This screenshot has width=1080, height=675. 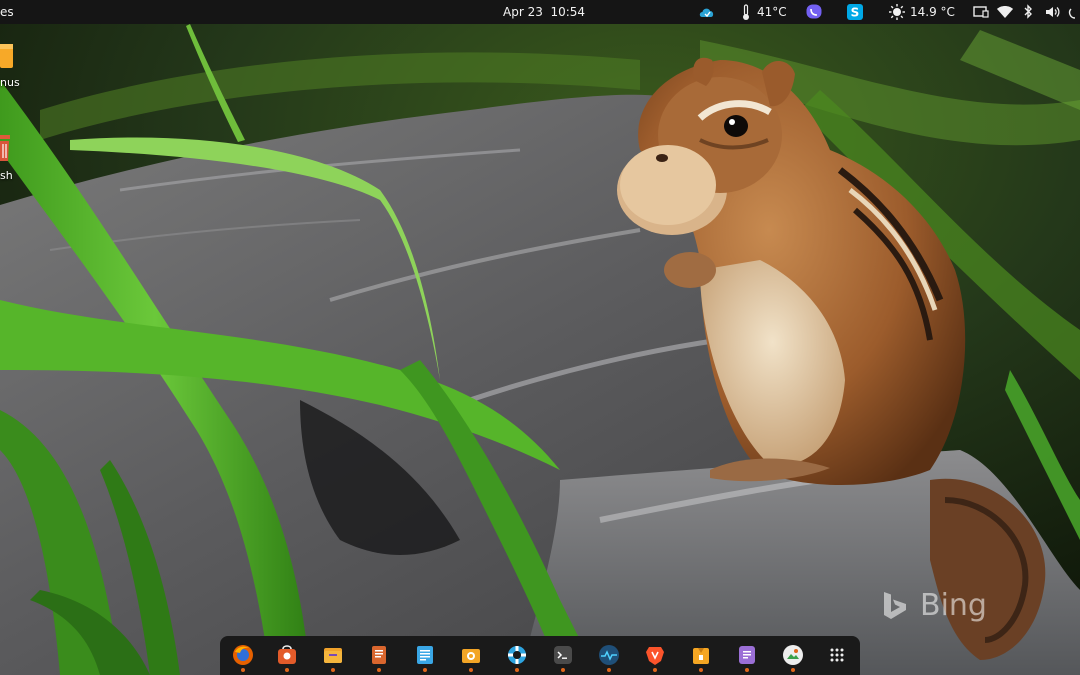 I want to click on dock-app-document-viewer, so click(x=379, y=655).